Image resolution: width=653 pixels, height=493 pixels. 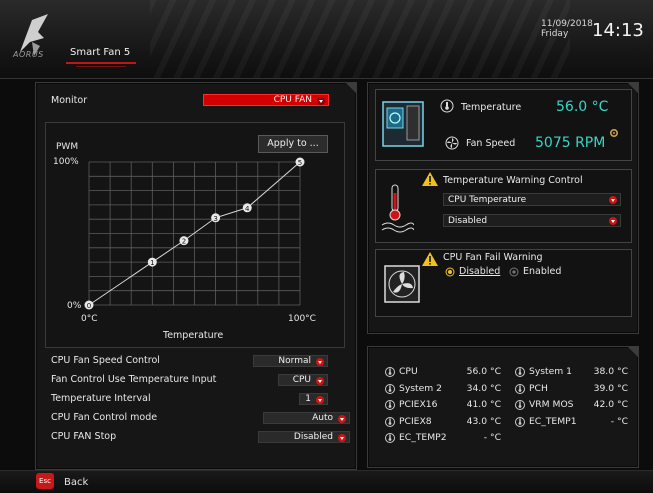 I want to click on warning-source-value: CPU Temperature, so click(x=487, y=200).